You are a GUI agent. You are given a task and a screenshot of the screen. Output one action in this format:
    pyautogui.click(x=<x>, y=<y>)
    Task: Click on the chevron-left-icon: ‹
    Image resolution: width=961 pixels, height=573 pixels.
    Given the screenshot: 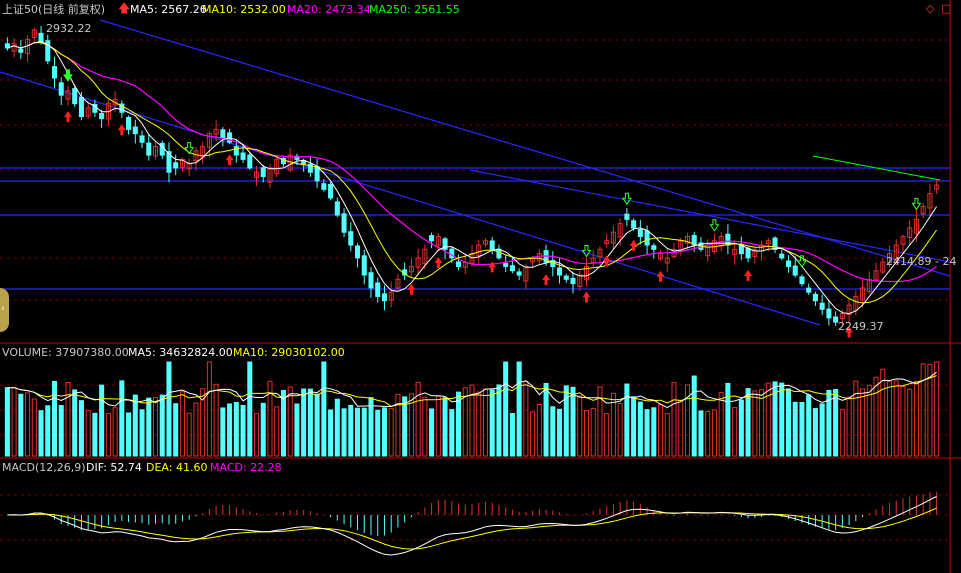 What is the action you would take?
    pyautogui.click(x=3, y=309)
    